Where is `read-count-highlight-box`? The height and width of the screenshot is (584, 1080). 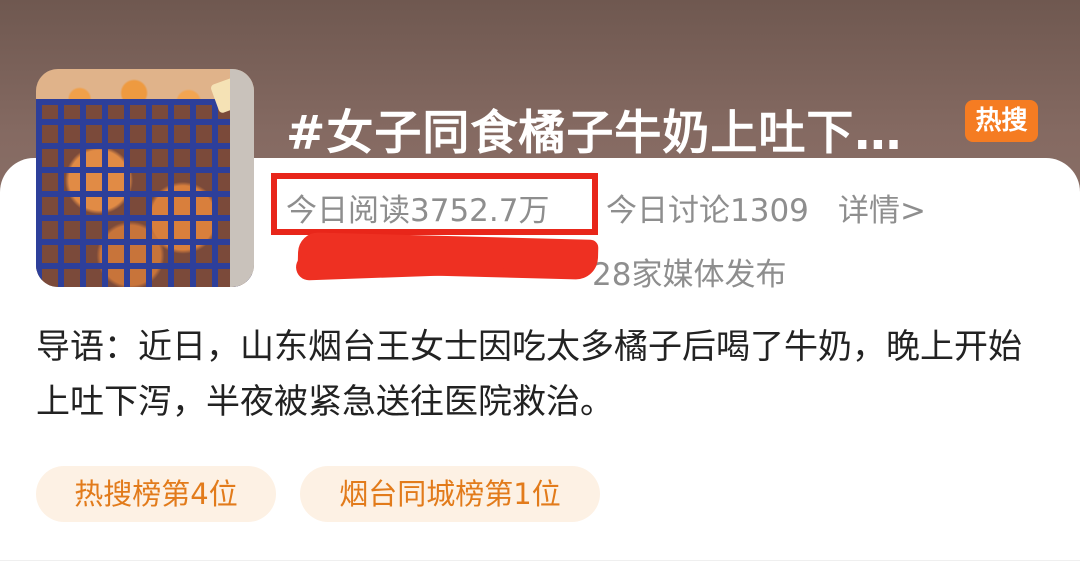
read-count-highlight-box is located at coordinates (434, 204).